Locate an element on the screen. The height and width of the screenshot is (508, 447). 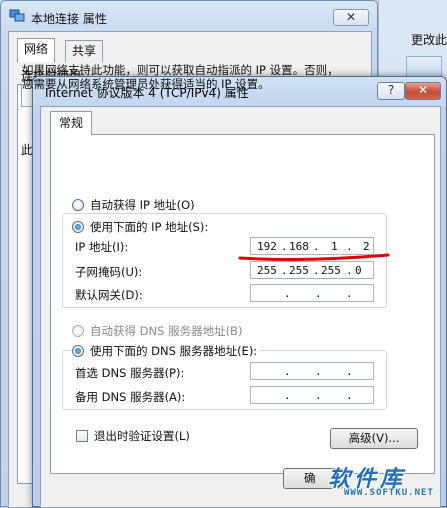
mask-octet-3: 255 is located at coordinates (331, 270).